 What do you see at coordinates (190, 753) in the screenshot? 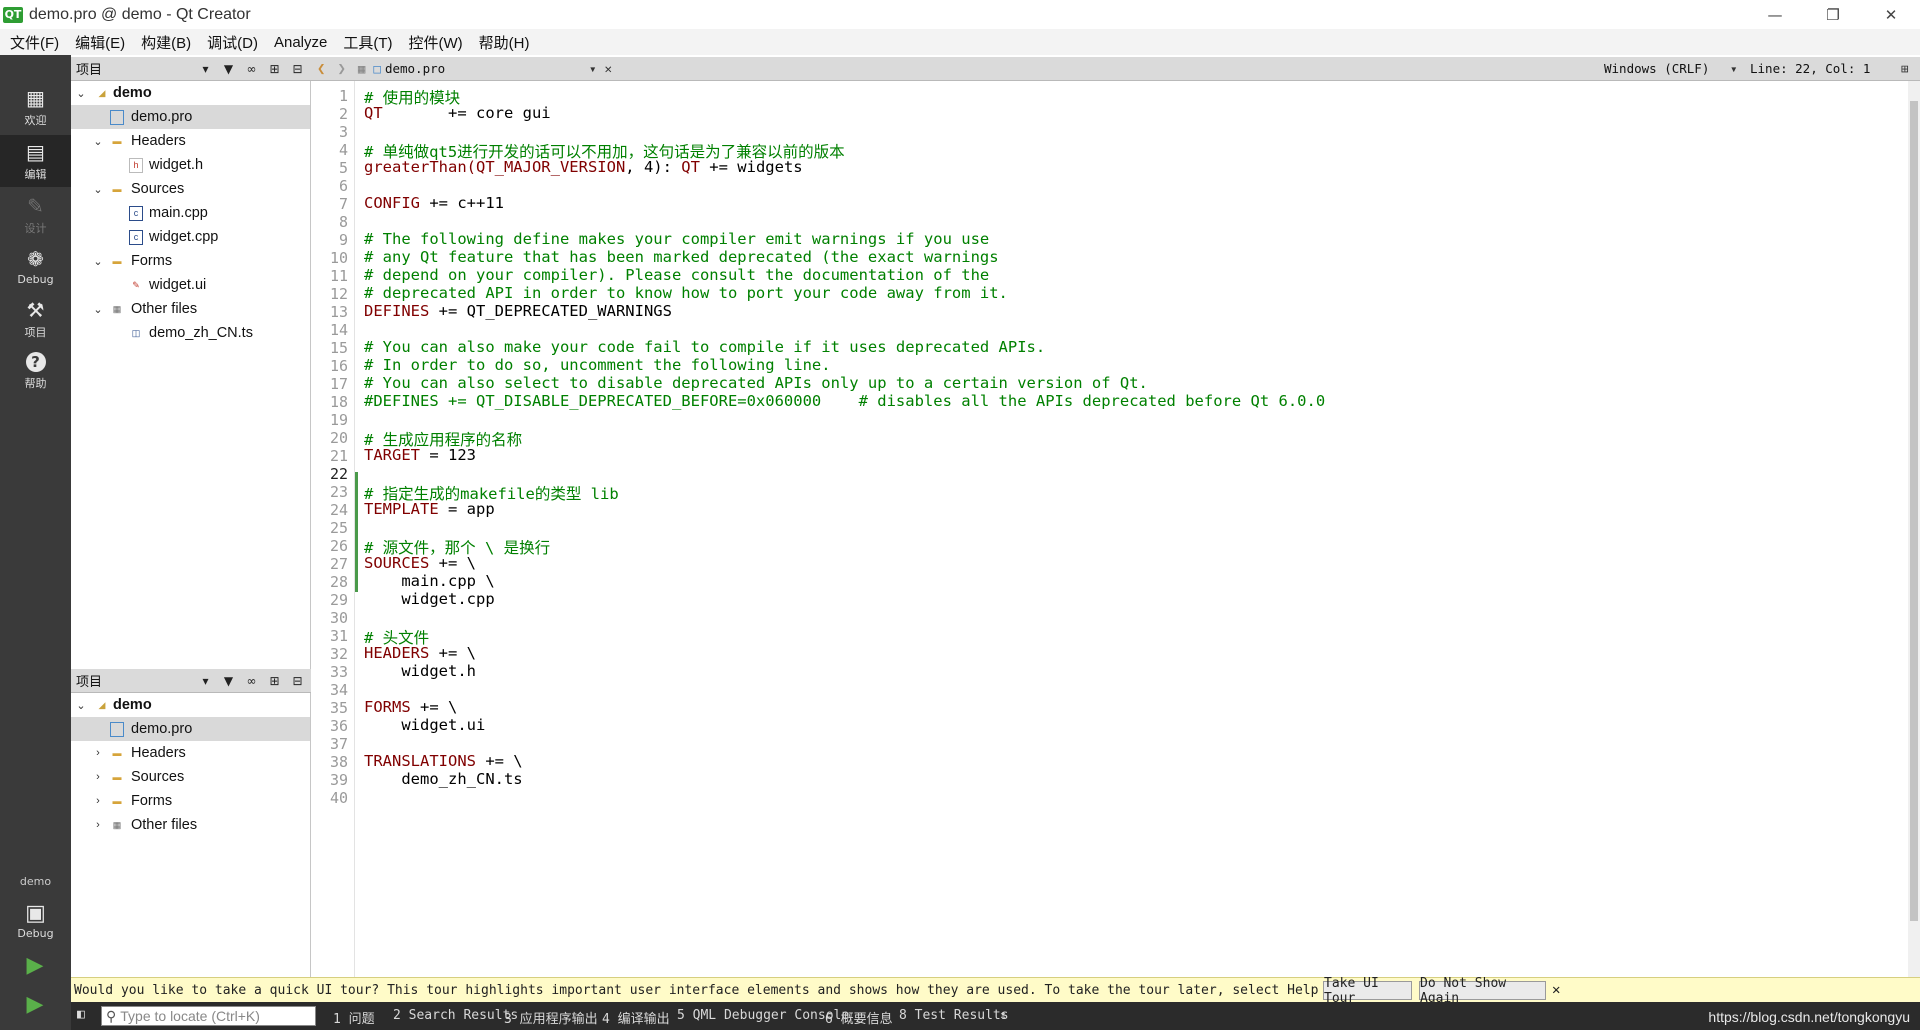
I see `tree2-item-headers: › ▬ Headers` at bounding box center [190, 753].